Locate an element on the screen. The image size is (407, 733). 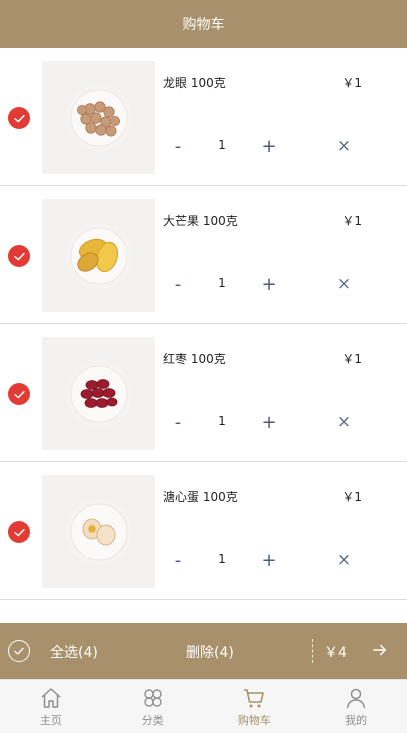
select-all-check-icon is located at coordinates (19, 651).